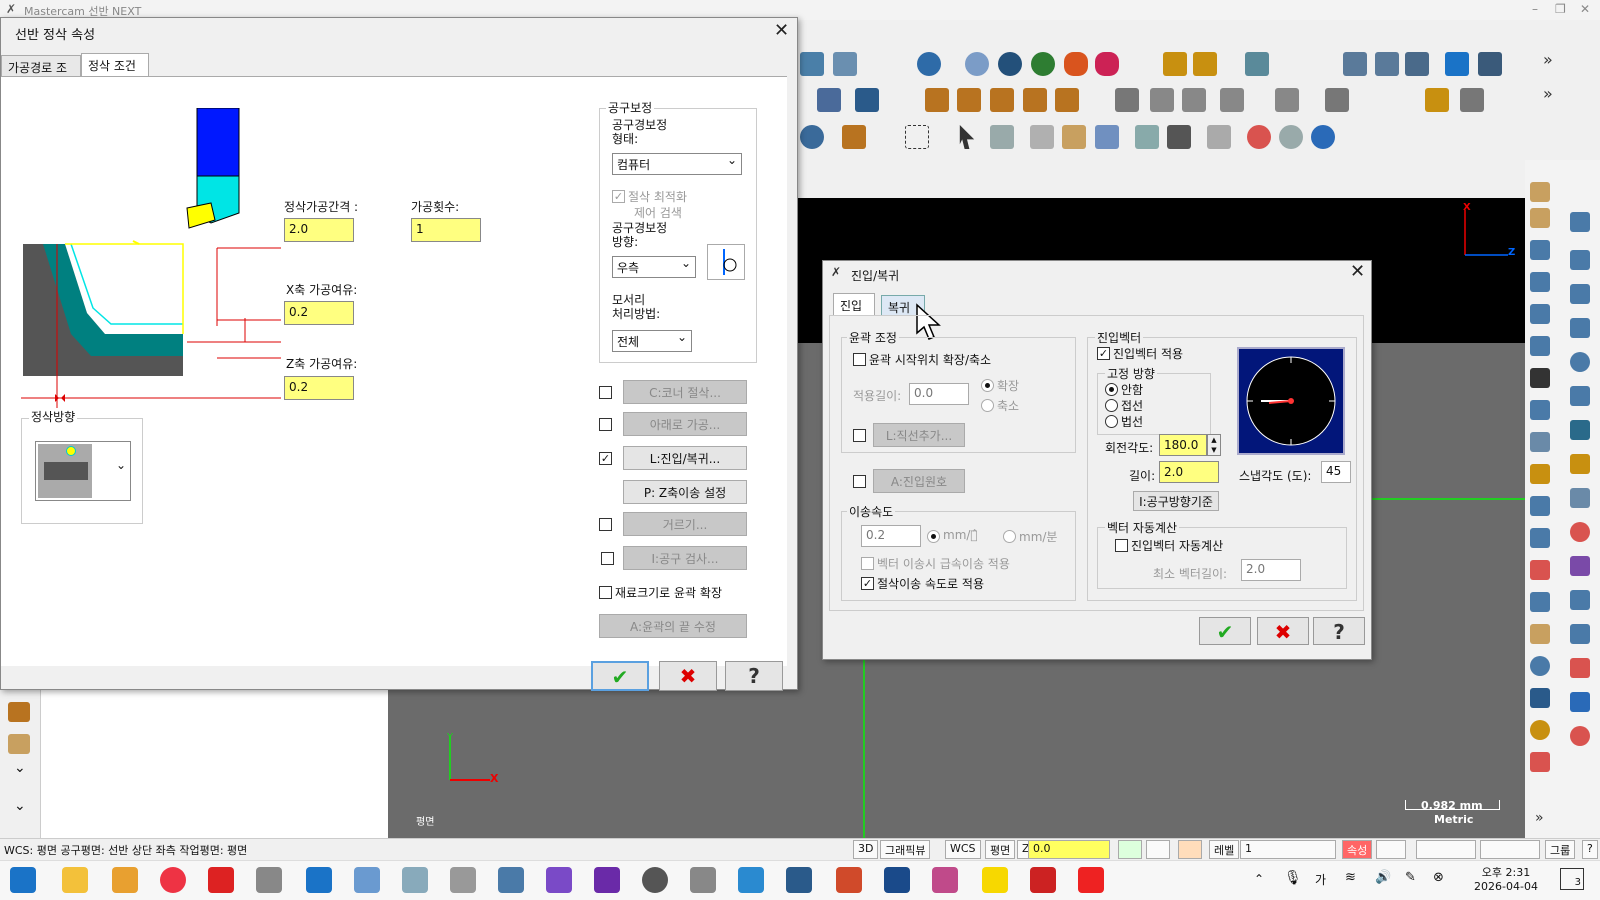 The height and width of the screenshot is (900, 1600). Describe the element at coordinates (1357, 271) in the screenshot. I see `lead-dialog-close-button: ✕` at that location.